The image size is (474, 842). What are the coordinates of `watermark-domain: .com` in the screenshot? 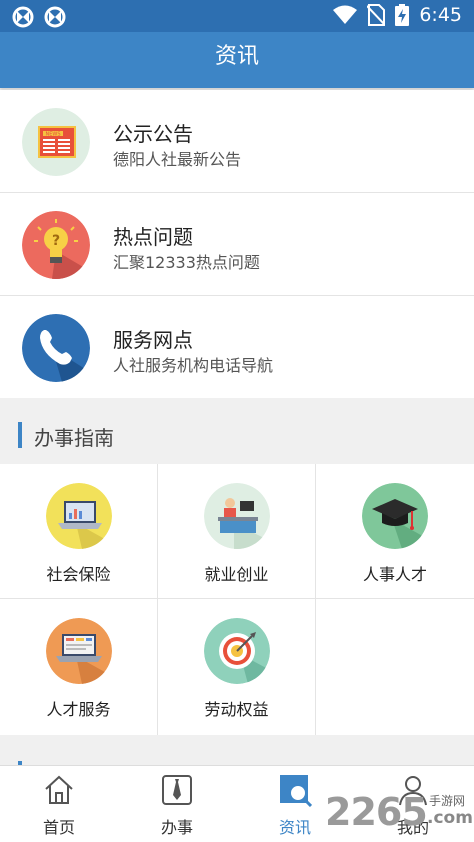 It's located at (450, 818).